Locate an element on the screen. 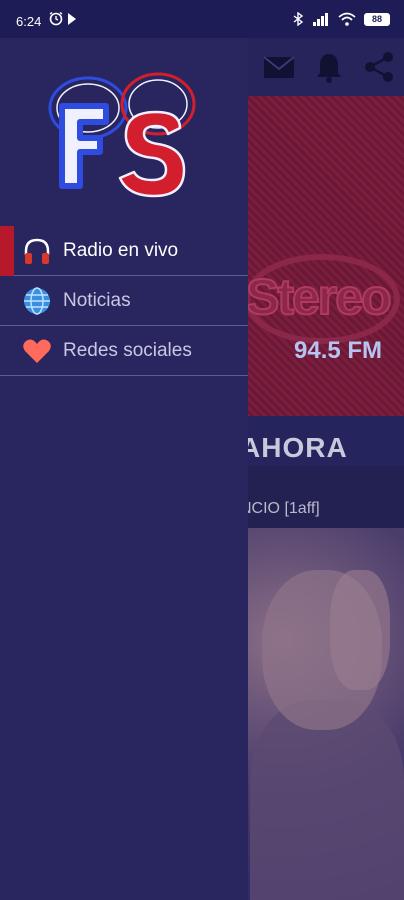 Image resolution: width=404 pixels, height=900 pixels. mail-icon is located at coordinates (279, 67).